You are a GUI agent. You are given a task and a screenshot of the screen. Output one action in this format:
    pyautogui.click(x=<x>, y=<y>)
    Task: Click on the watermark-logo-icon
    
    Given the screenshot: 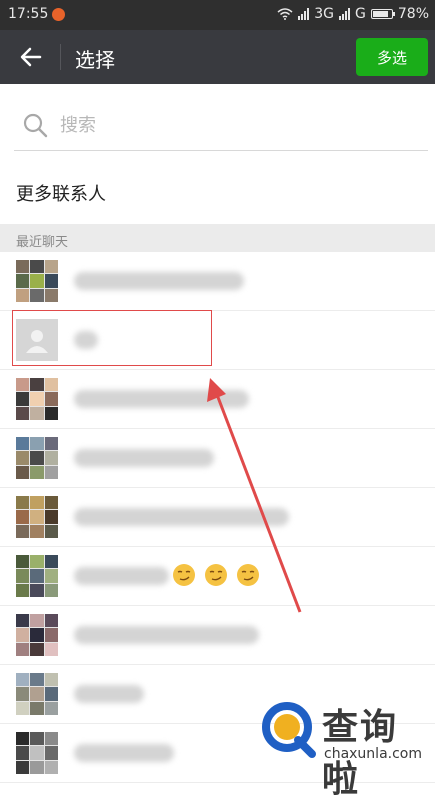 What is the action you would take?
    pyautogui.click(x=289, y=730)
    